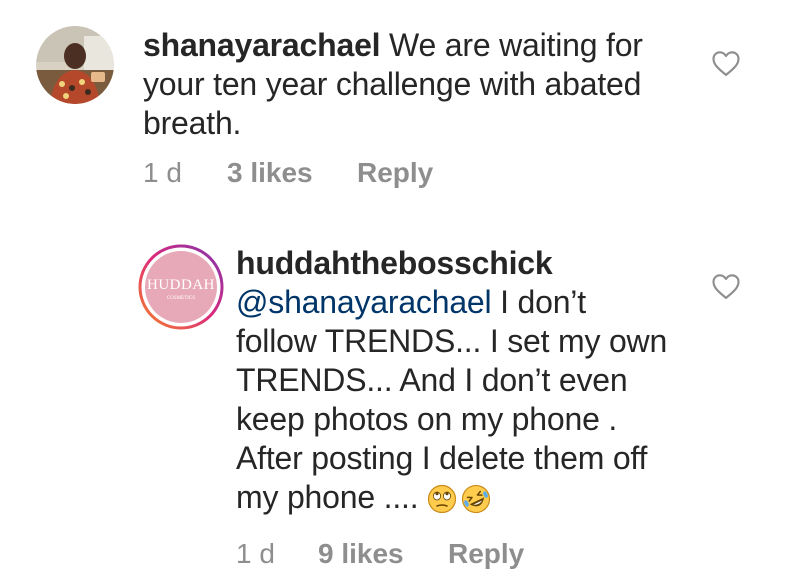 The width and height of the screenshot is (788, 586). I want to click on comment-text-line: I don’t, so click(538, 302).